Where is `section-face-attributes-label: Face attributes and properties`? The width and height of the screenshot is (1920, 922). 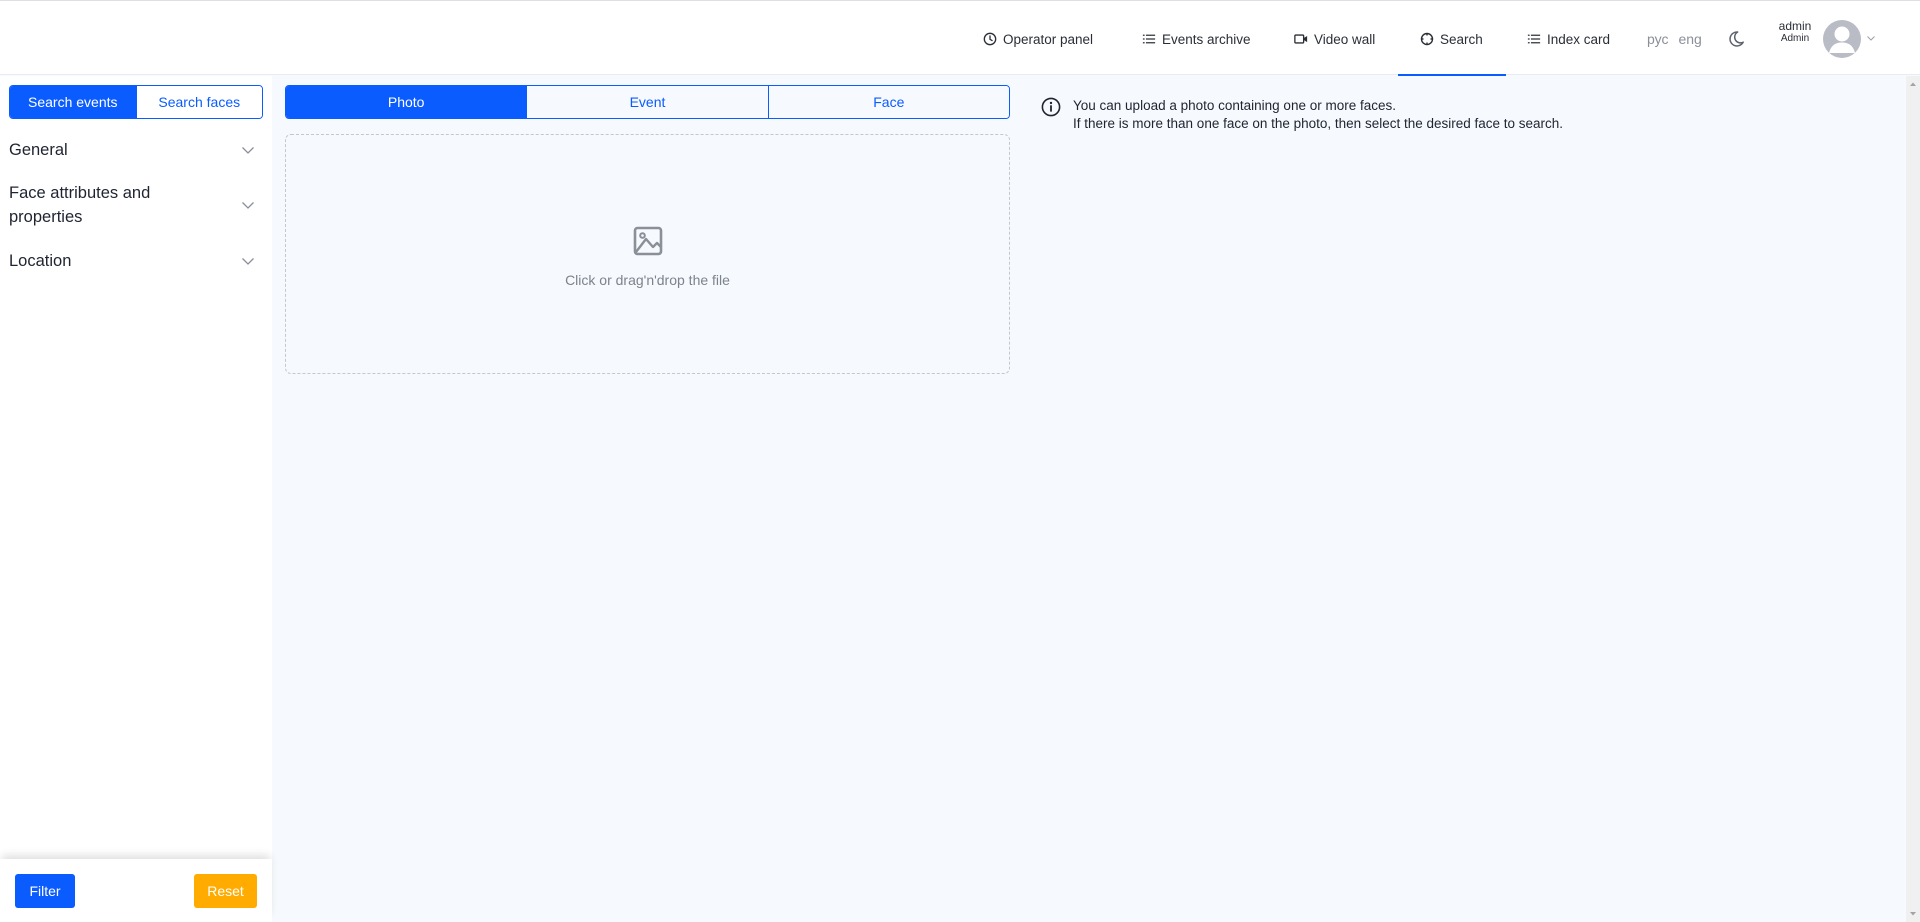
section-face-attributes-label: Face attributes and properties is located at coordinates (80, 205).